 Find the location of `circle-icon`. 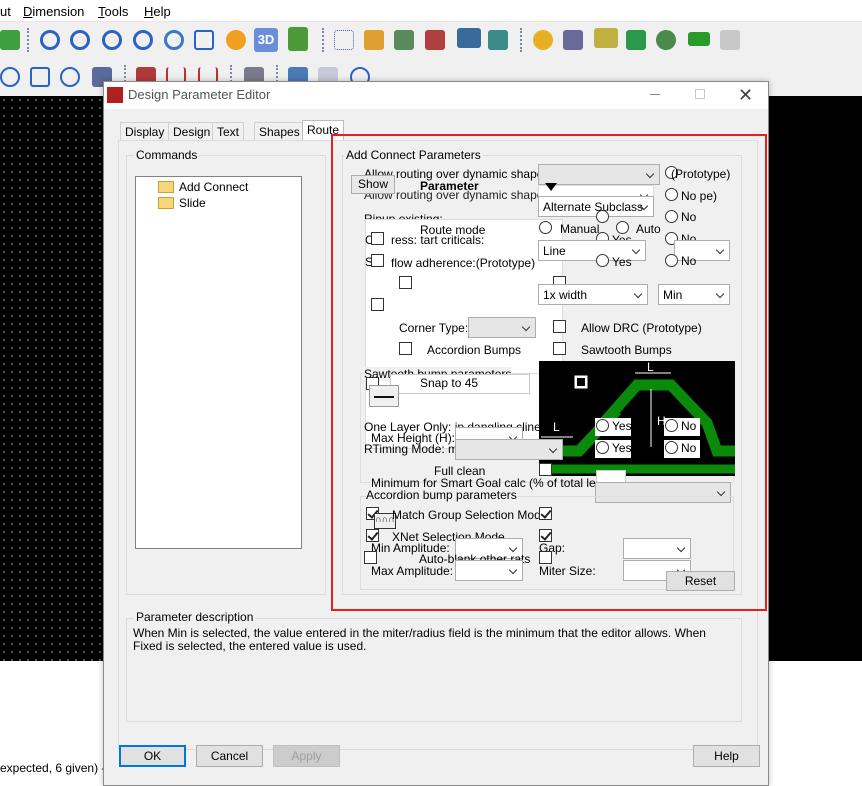

circle-icon is located at coordinates (70, 77).